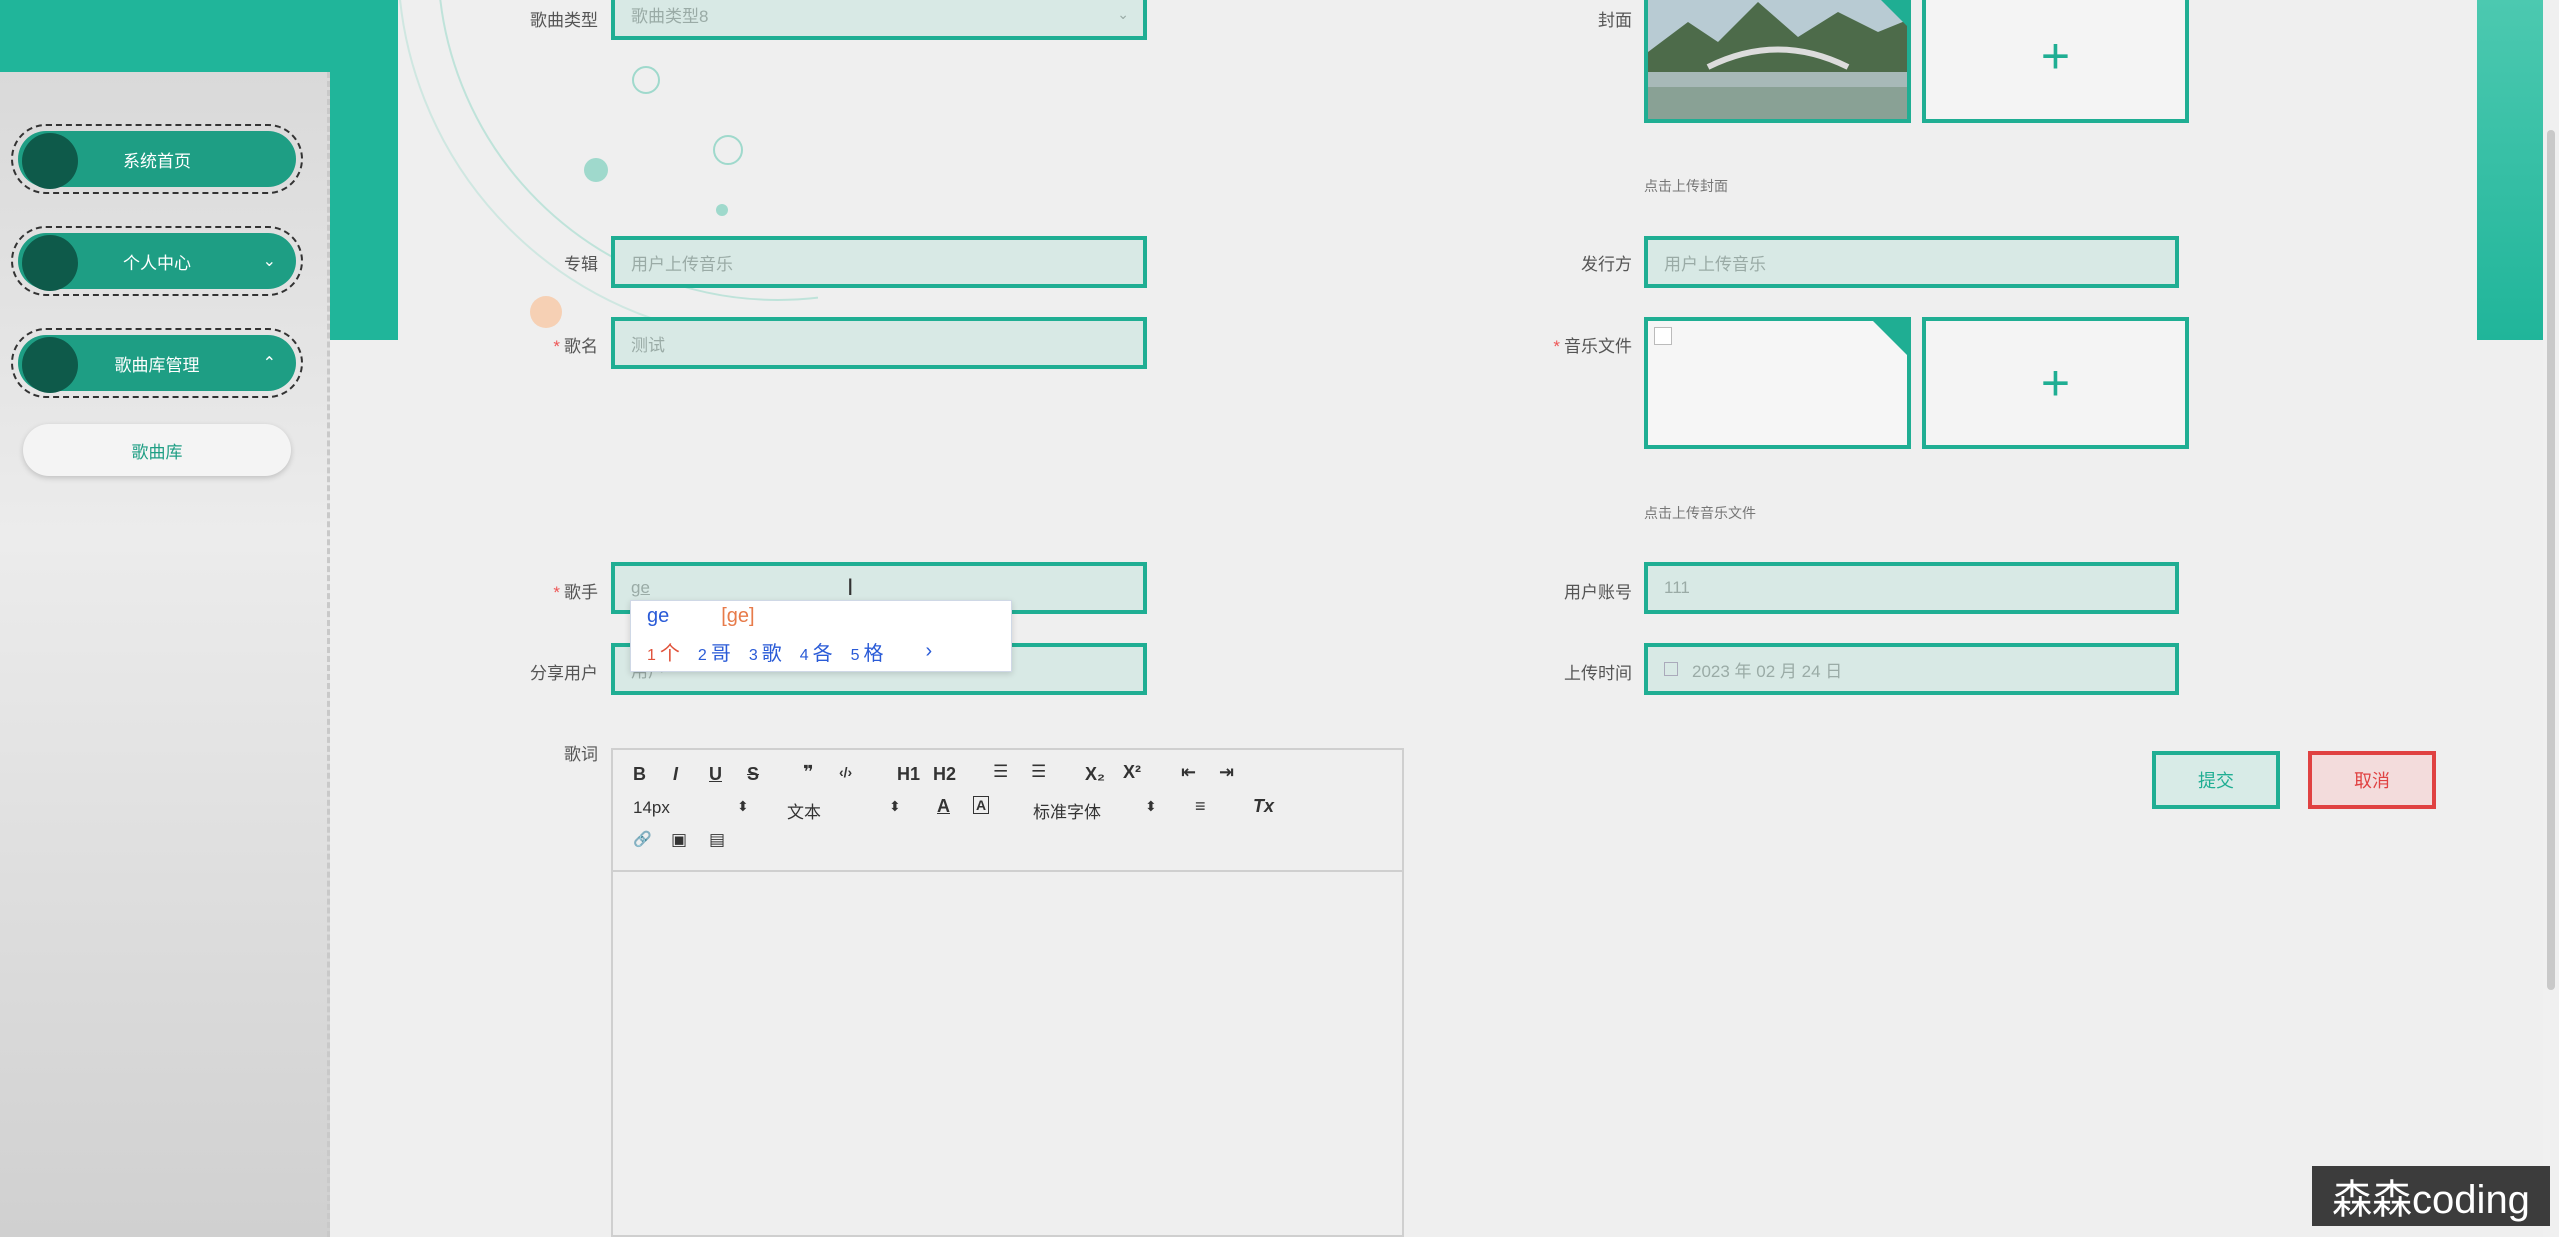 The height and width of the screenshot is (1237, 2559). What do you see at coordinates (1000, 772) in the screenshot?
I see `ordered-list-button: ☰` at bounding box center [1000, 772].